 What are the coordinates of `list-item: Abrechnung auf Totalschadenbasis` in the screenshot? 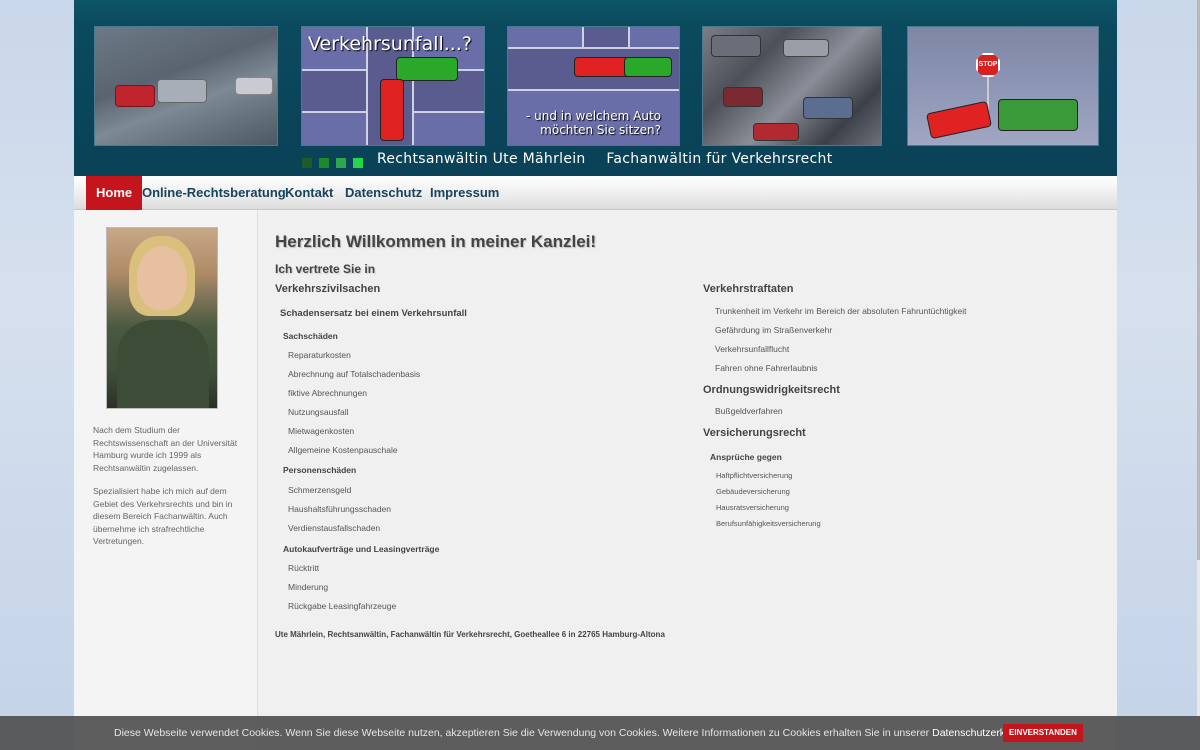 It's located at (354, 374).